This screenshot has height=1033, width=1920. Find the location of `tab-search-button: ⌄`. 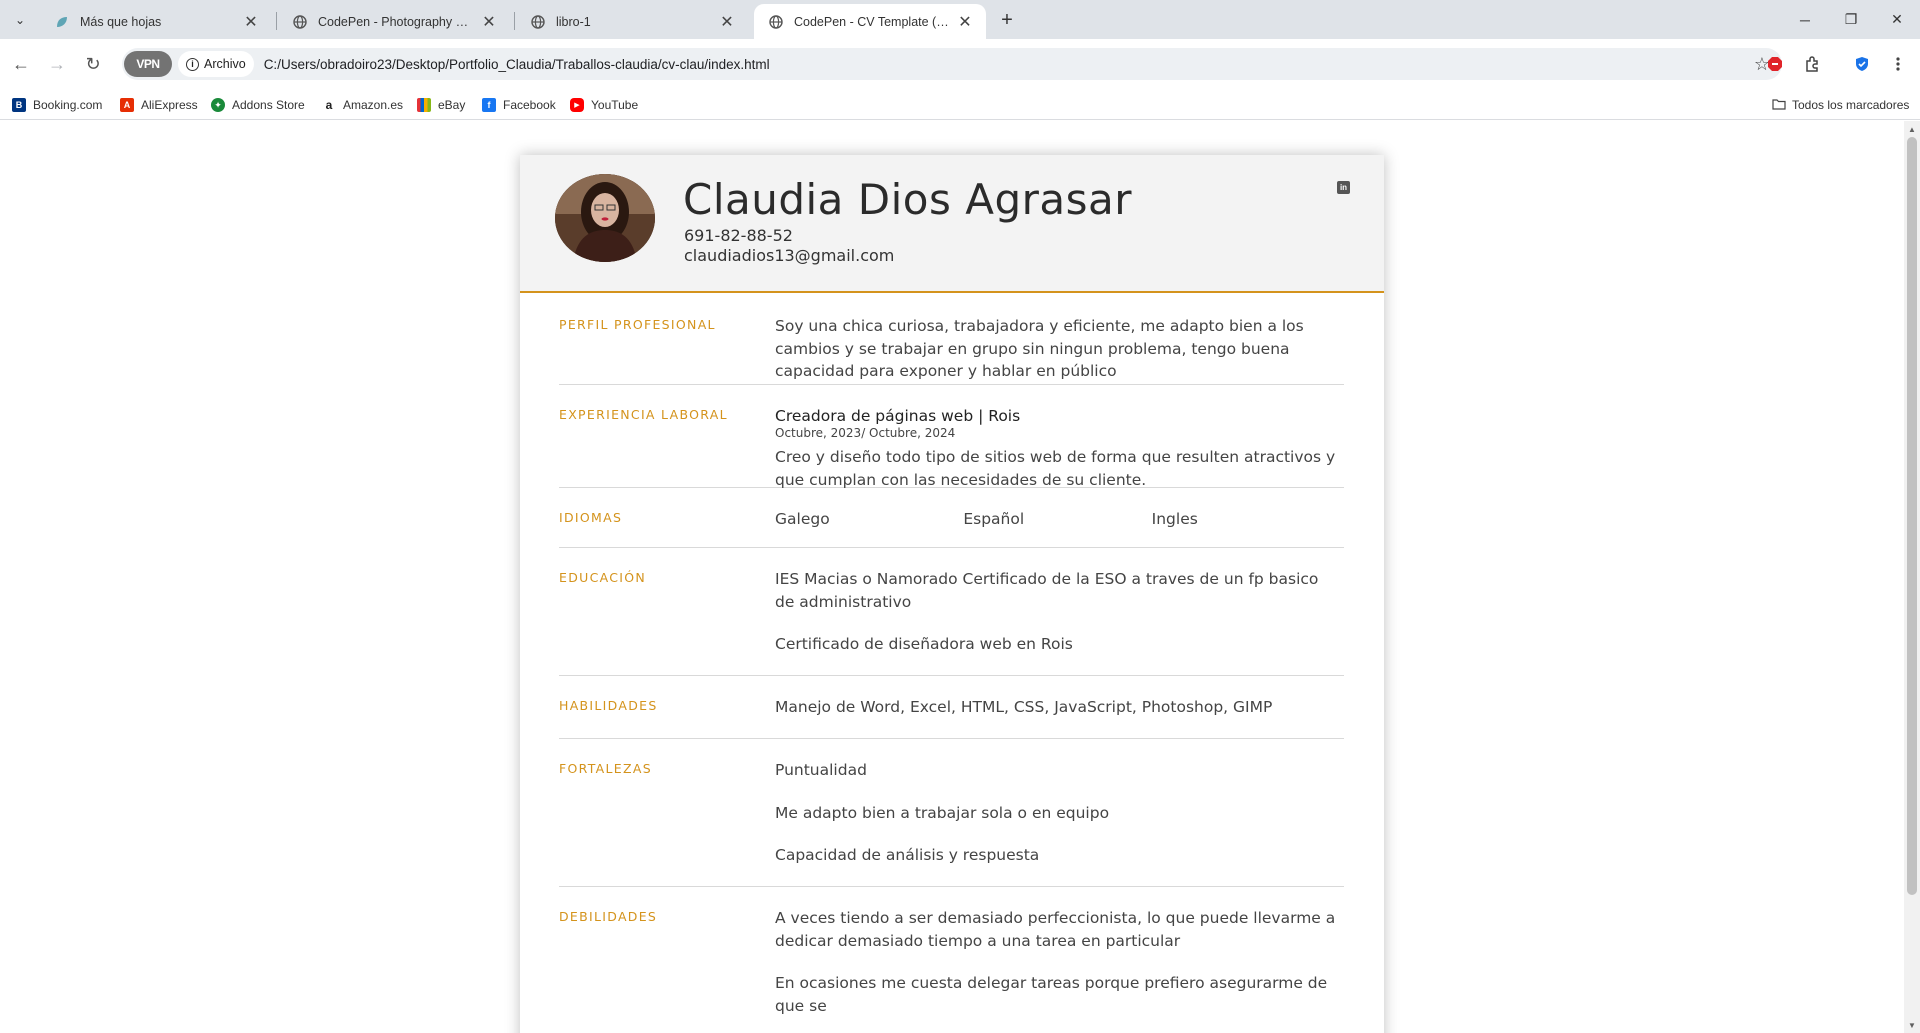

tab-search-button: ⌄ is located at coordinates (20, 20).